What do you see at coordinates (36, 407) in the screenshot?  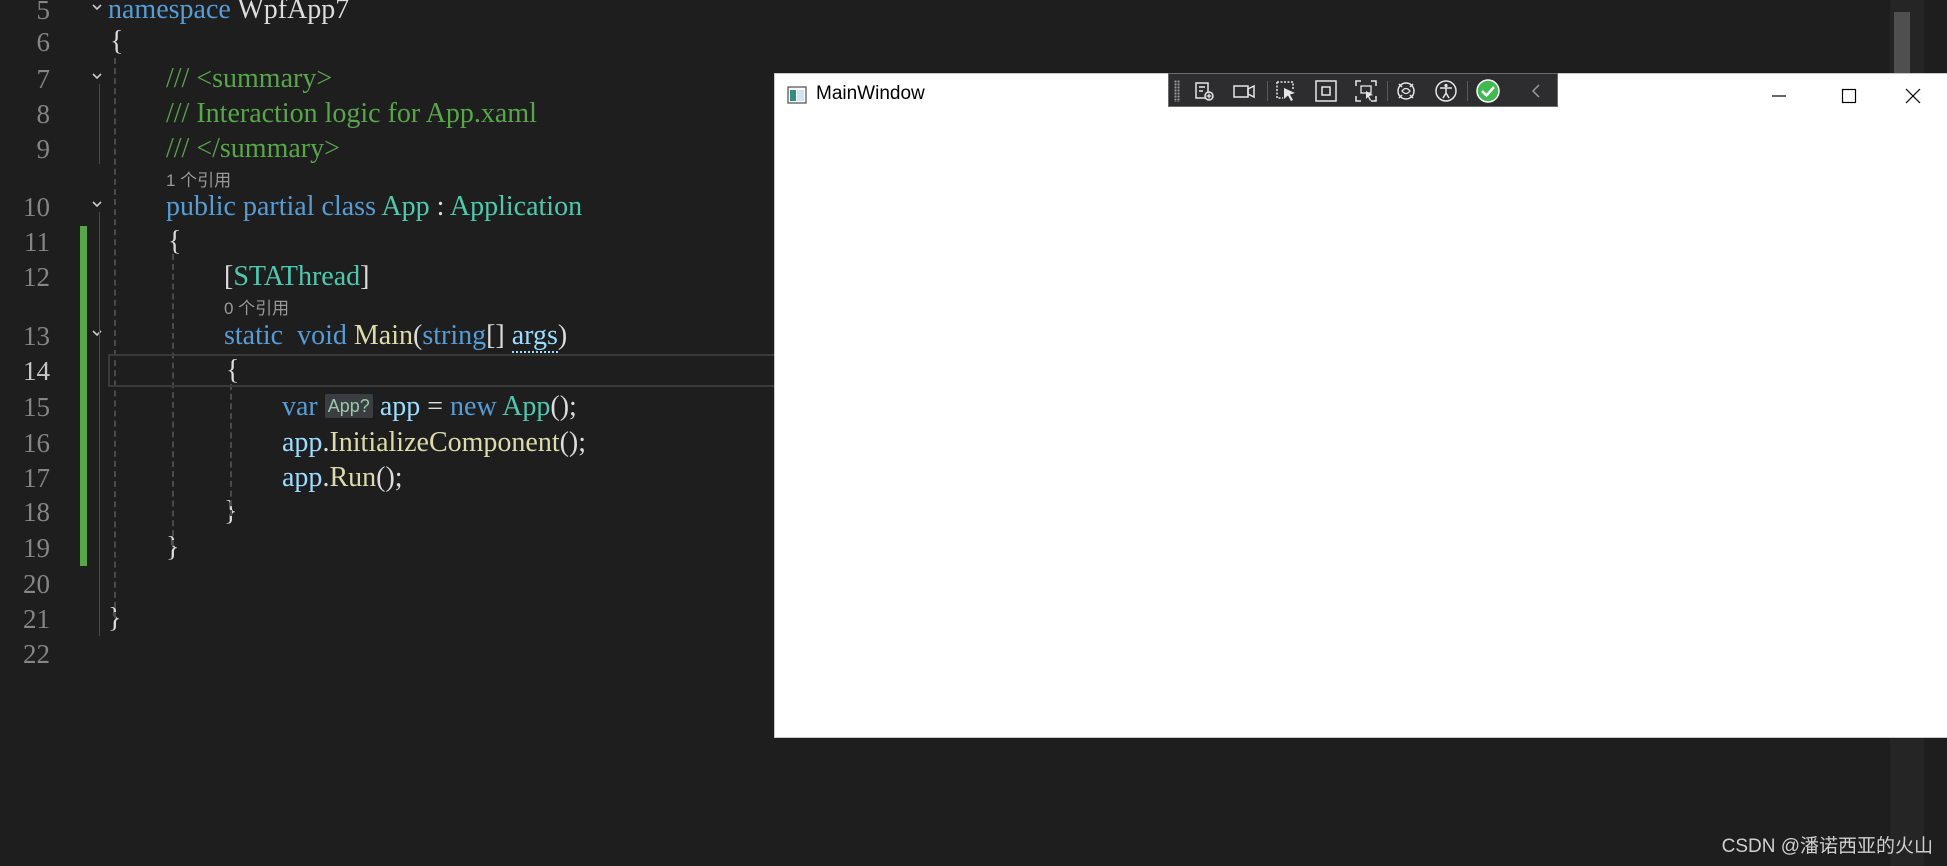 I see `line-number: 15` at bounding box center [36, 407].